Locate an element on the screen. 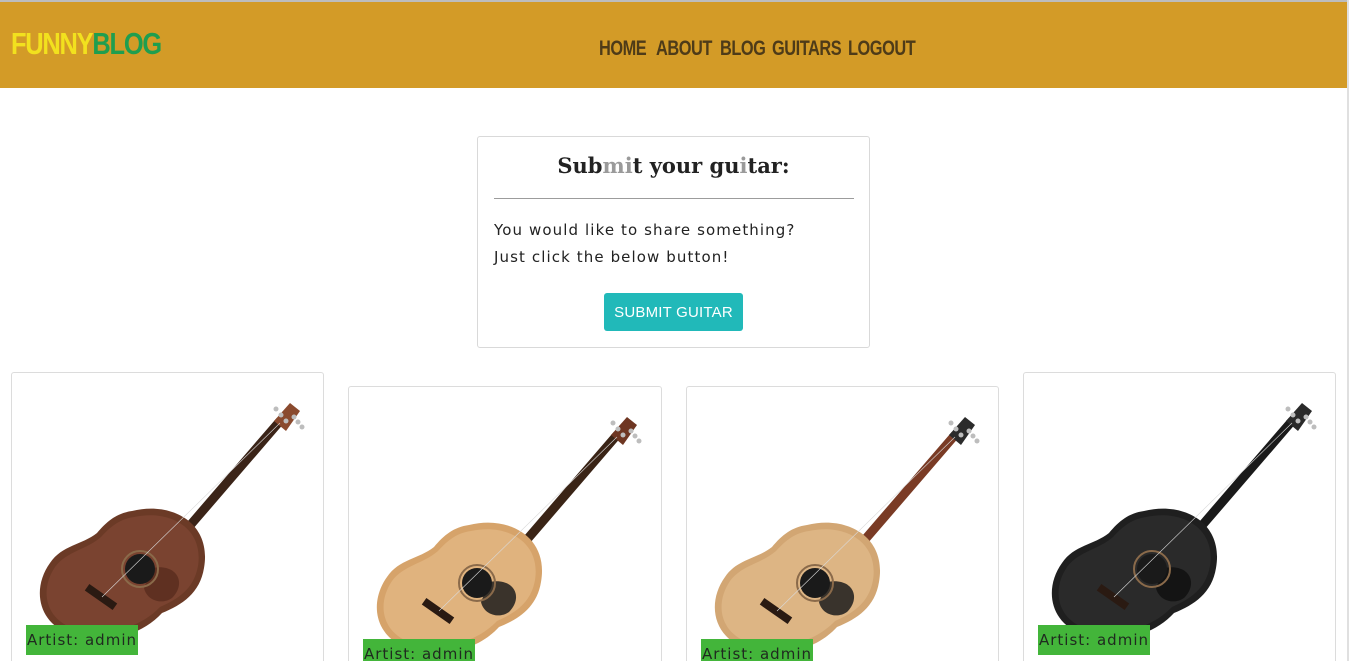 The height and width of the screenshot is (661, 1349). main-nav: HOME ABOUT BLOG GUITARS LOGOUT is located at coordinates (758, 49).